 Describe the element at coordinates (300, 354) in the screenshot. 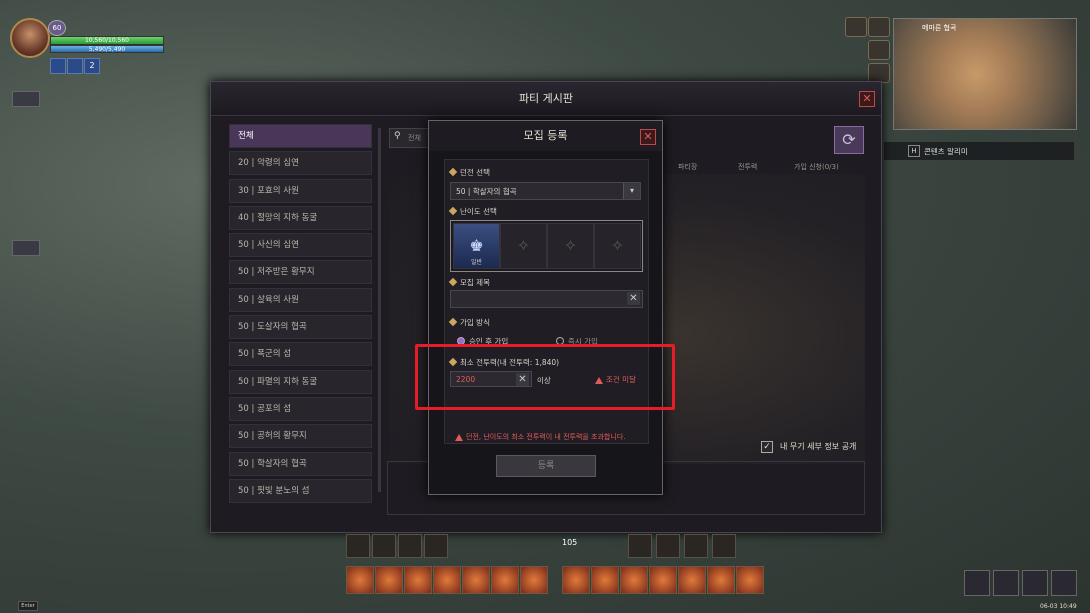

I see `category-item: 50 | 폭군의 섬` at that location.